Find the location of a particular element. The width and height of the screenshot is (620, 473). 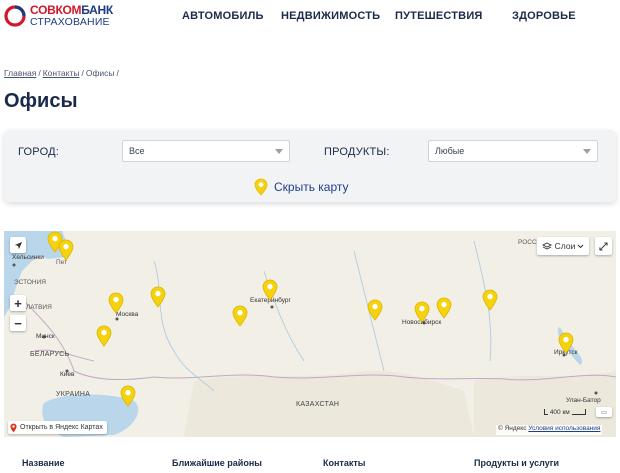

map-label-minsk: Минск is located at coordinates (45, 336).